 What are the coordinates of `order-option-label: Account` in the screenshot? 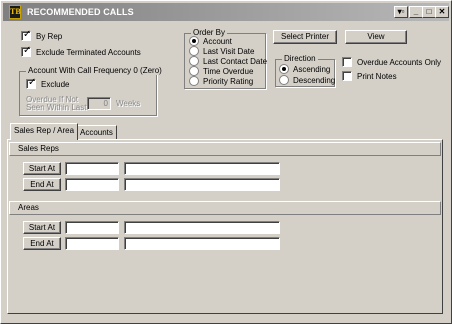 It's located at (217, 41).